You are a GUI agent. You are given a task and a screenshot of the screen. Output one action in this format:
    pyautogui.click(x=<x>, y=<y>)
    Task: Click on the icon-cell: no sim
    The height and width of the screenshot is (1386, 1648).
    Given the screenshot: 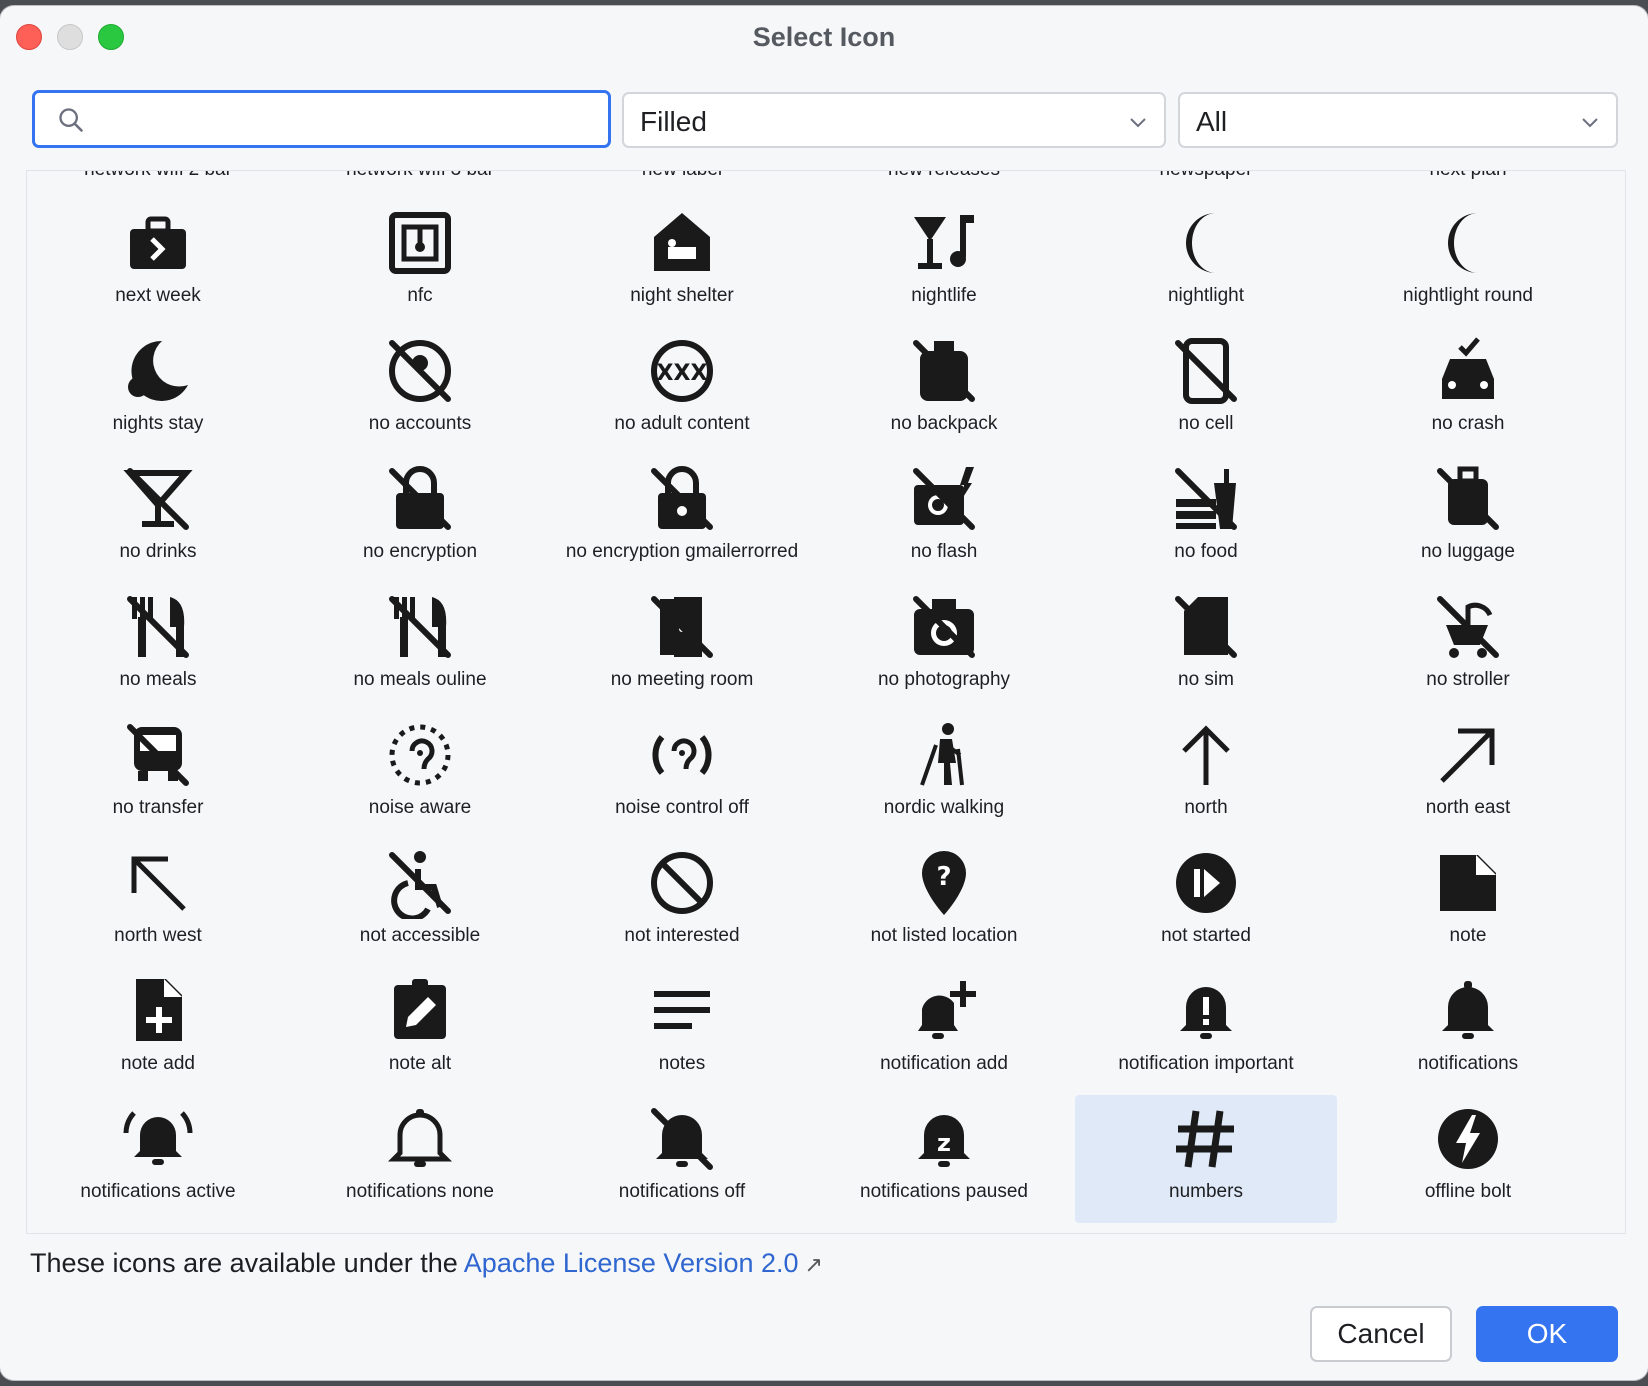 What is the action you would take?
    pyautogui.click(x=1206, y=647)
    